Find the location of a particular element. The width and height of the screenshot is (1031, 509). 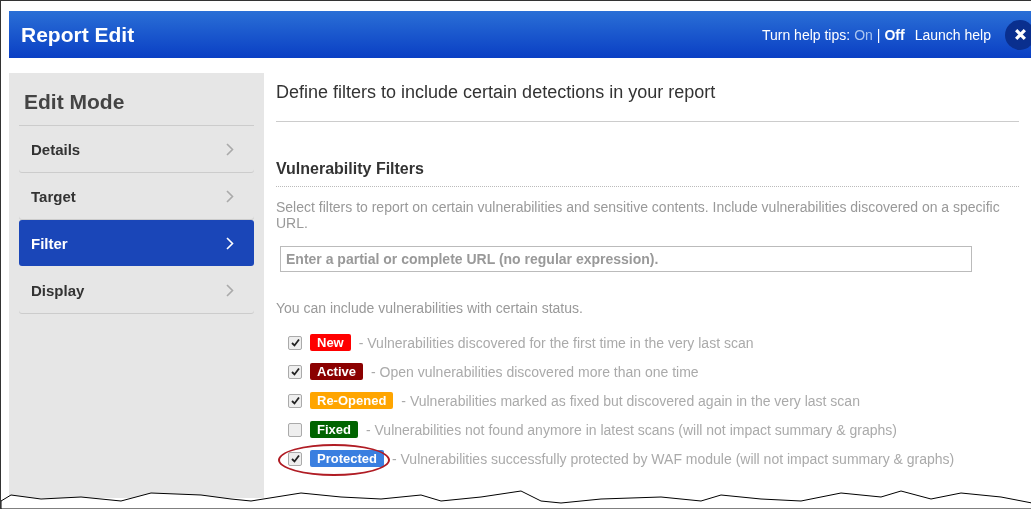

sidebar-item: Display is located at coordinates (136, 290).